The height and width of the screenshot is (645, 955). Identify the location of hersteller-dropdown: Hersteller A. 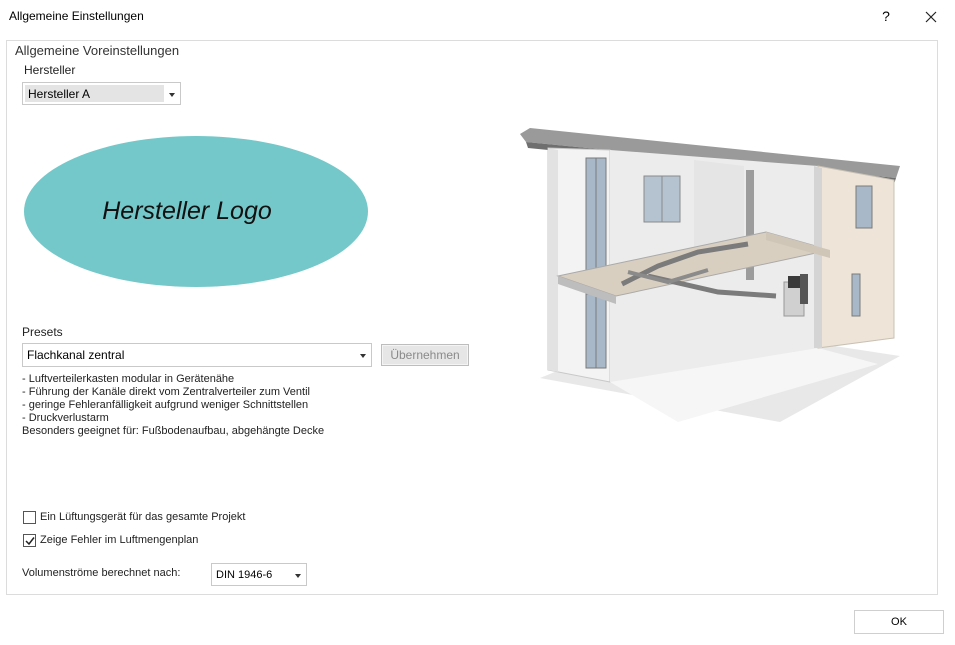
(101, 93).